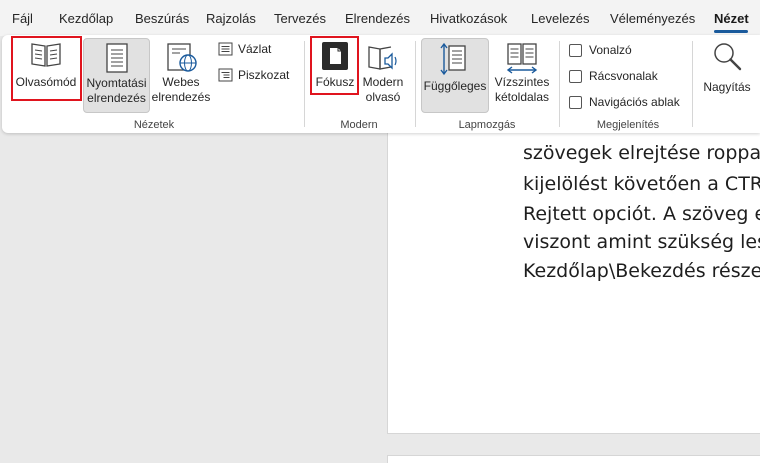 This screenshot has height=463, width=760. Describe the element at coordinates (652, 18) in the screenshot. I see `tab-review: Véleményezés` at that location.